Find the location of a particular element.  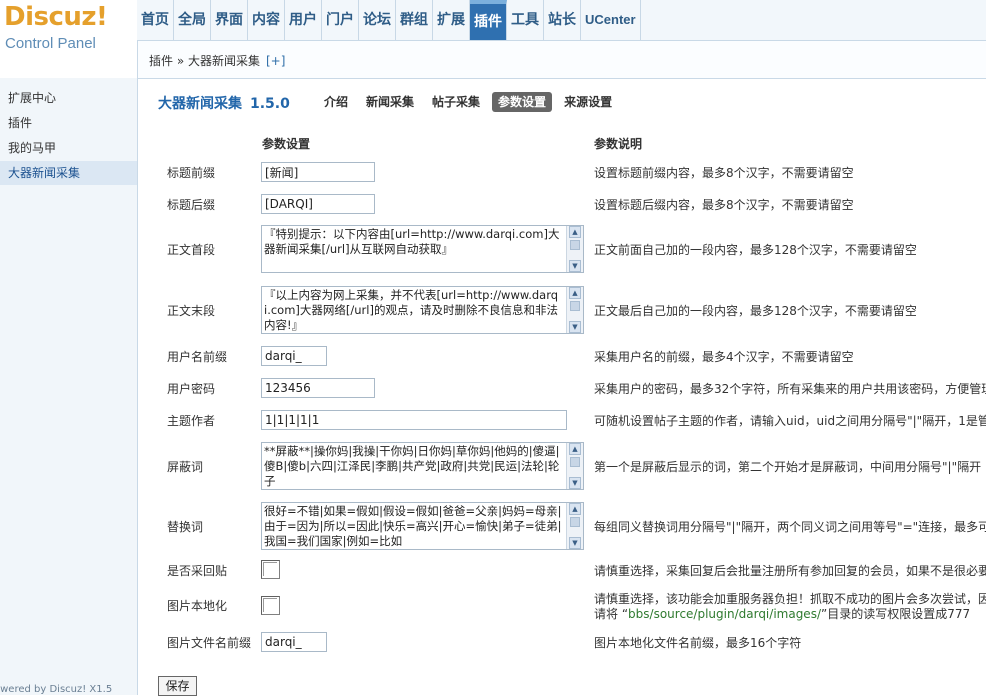

row-label: 用户名前缀 is located at coordinates (197, 357).